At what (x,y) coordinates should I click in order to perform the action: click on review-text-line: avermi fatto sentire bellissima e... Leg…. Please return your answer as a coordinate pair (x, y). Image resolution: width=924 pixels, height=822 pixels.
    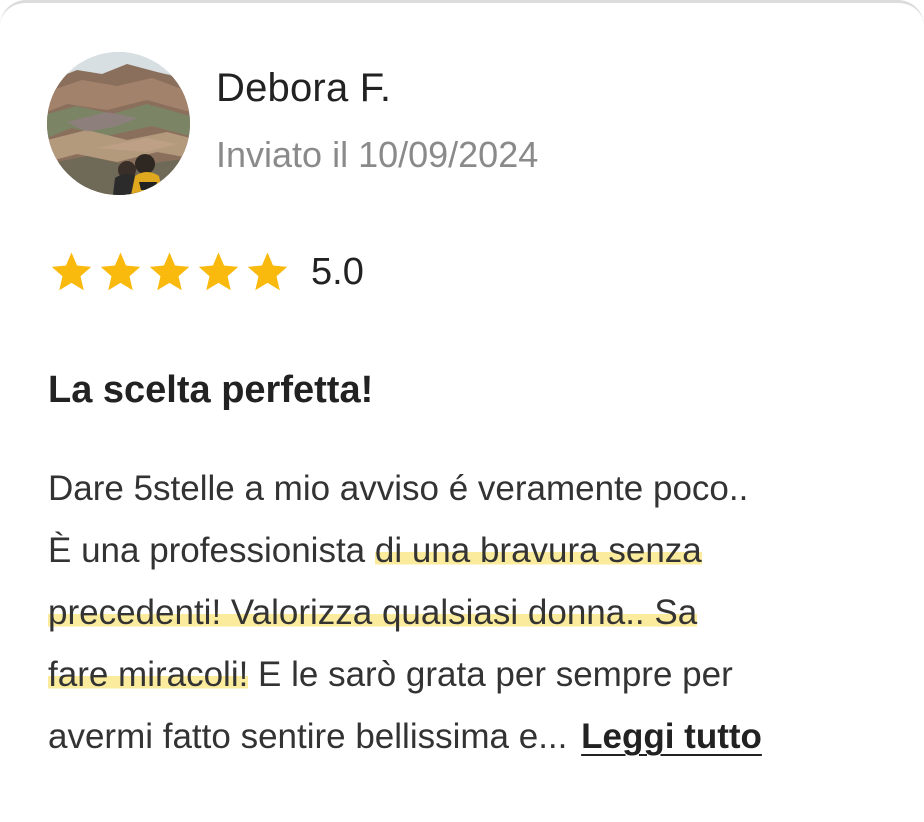
    Looking at the image, I should click on (478, 737).